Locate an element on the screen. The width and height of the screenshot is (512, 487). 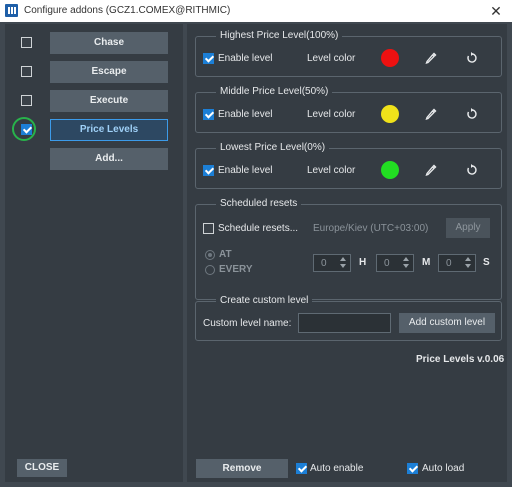
at-radio is located at coordinates (210, 255).